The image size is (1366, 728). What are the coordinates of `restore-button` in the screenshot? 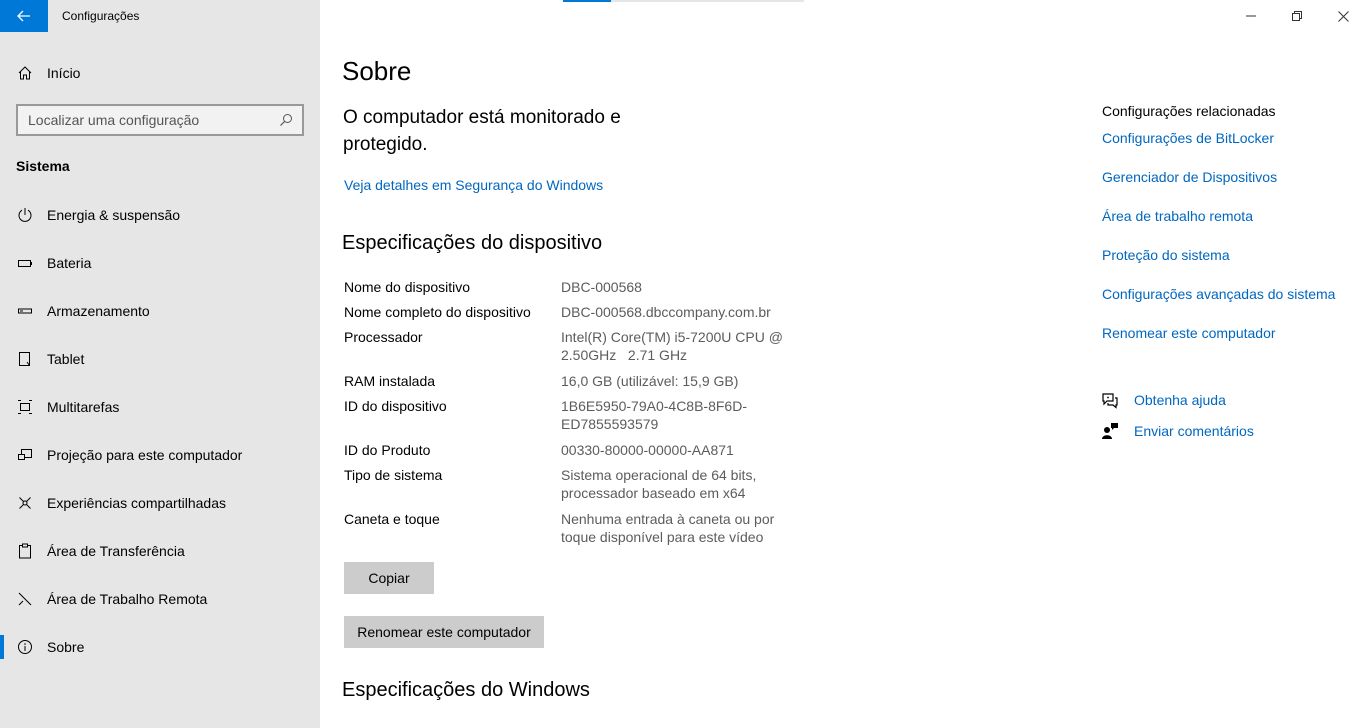 It's located at (1297, 16).